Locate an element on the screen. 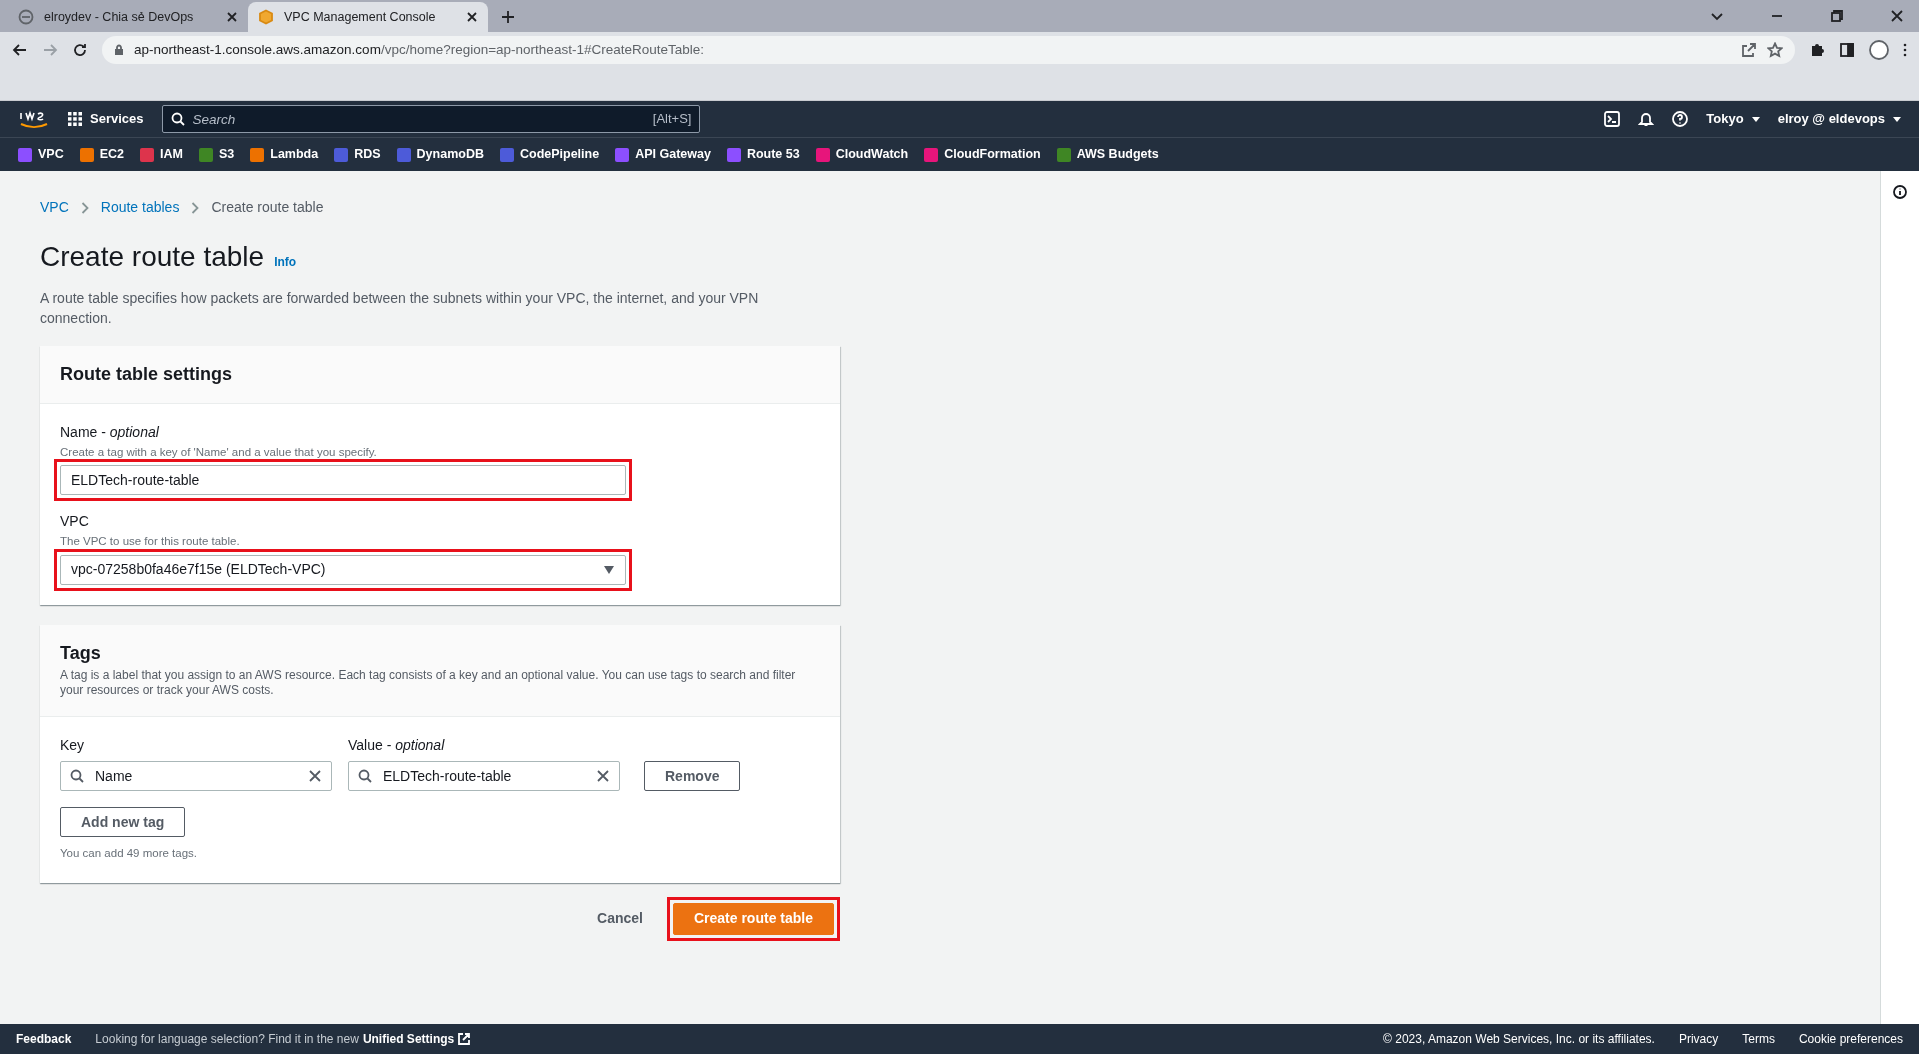  browser-tab: VPC Management Console is located at coordinates (368, 17).